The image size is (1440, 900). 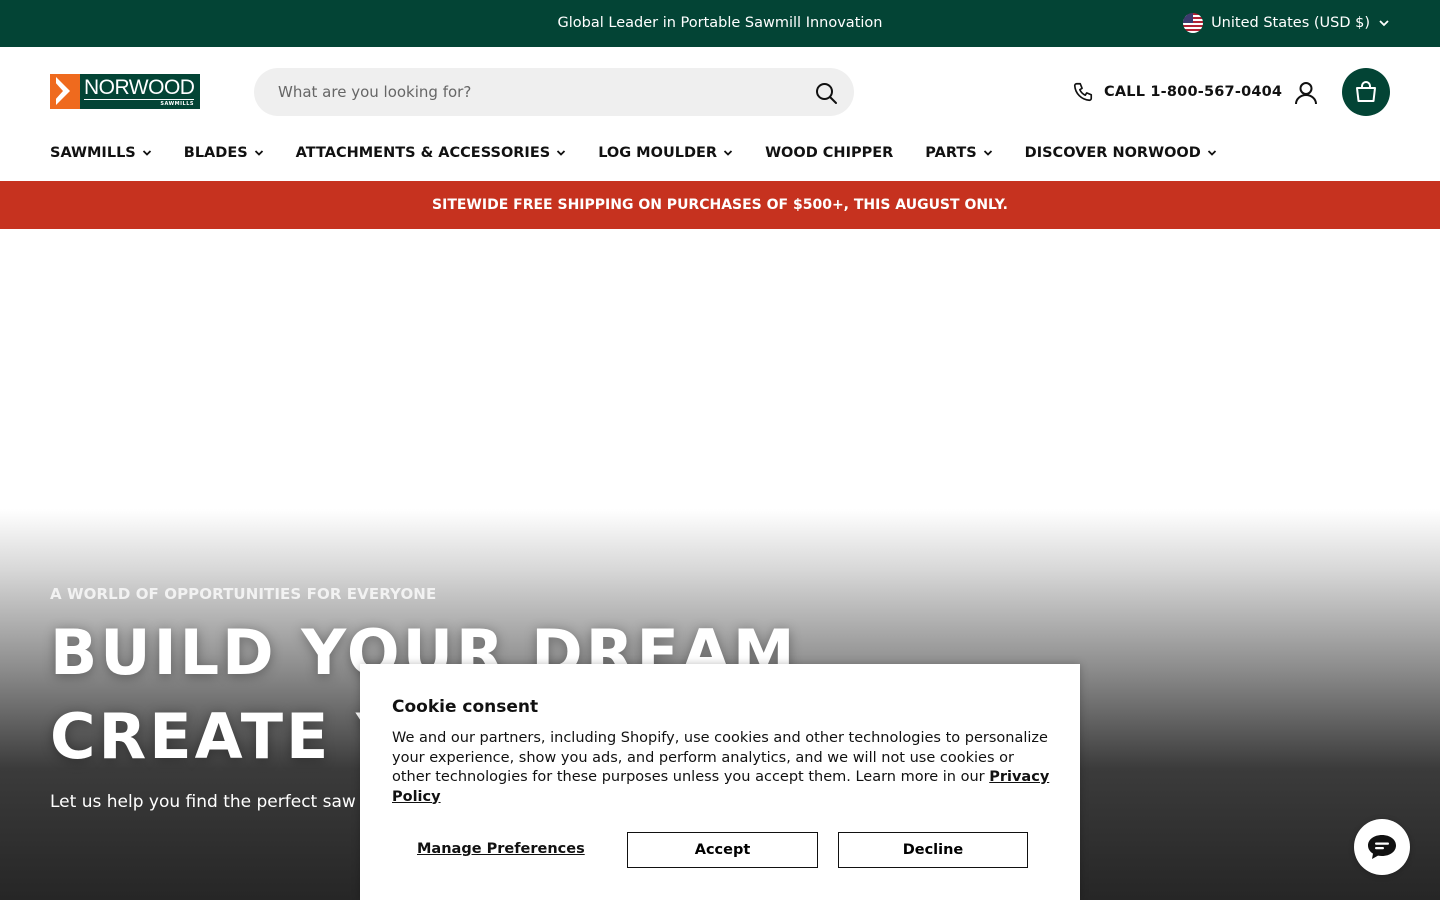 I want to click on search-icon, so click(x=826, y=93).